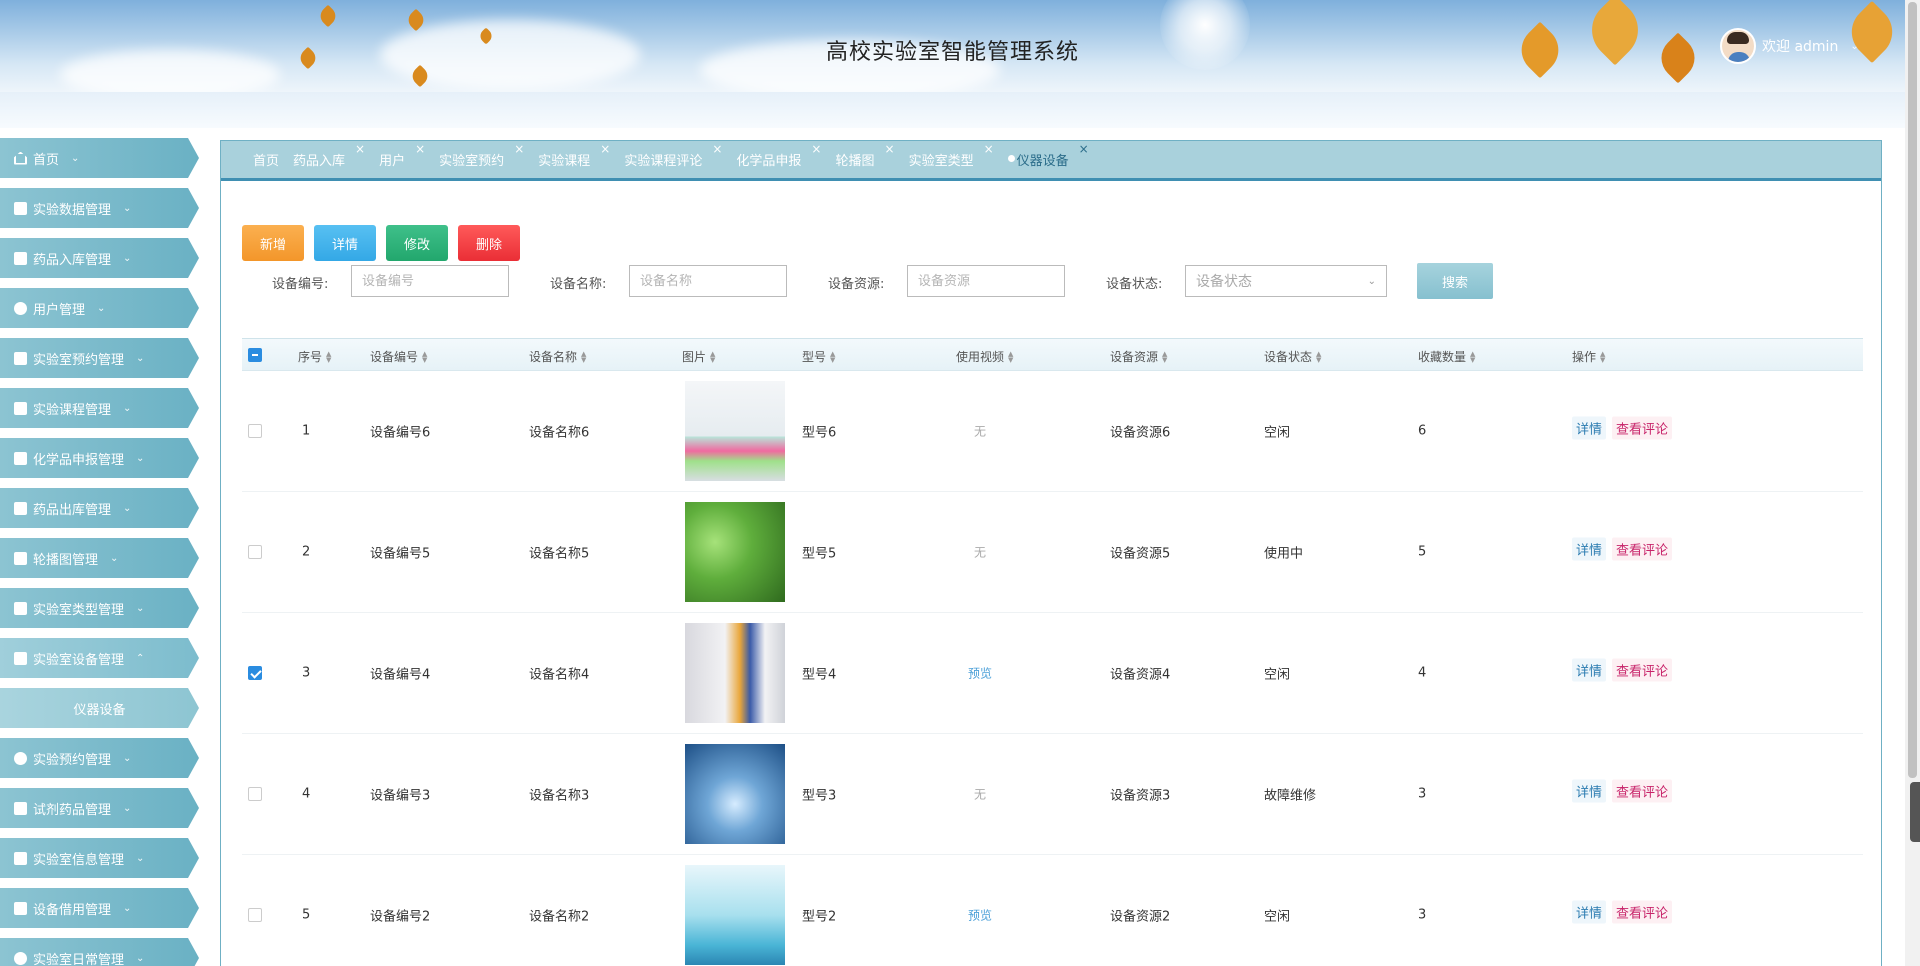  I want to click on sidebar-item: 设备借用管理 ⌄, so click(99, 908).